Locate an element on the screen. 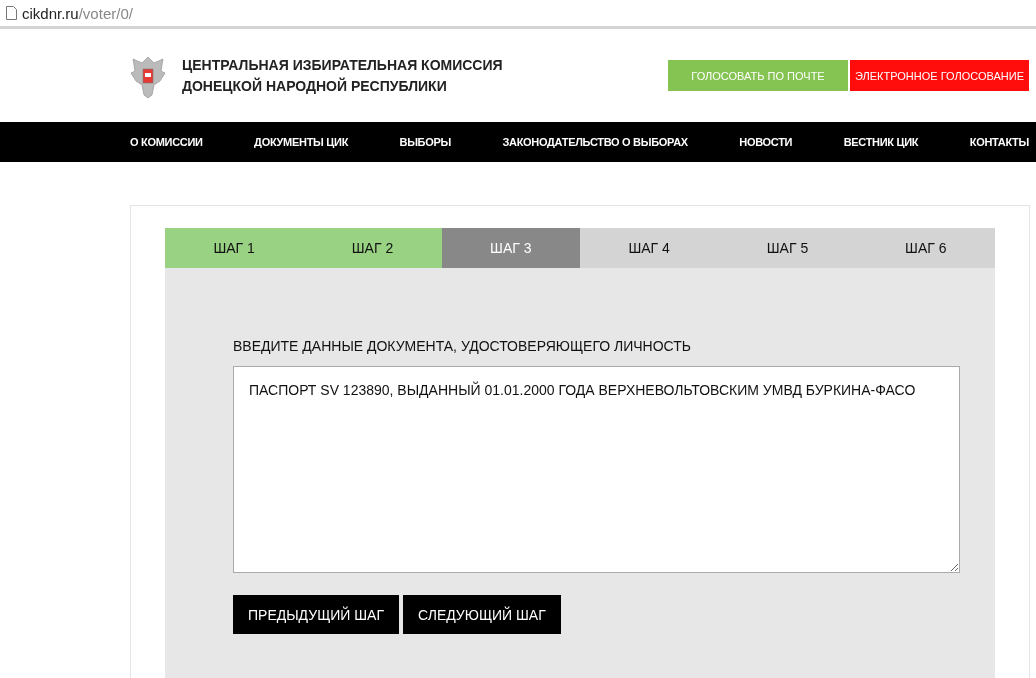  nav-link: ЗАКОНОДАТЕЛЬСТВО О ВЫБОРАХ is located at coordinates (595, 142).